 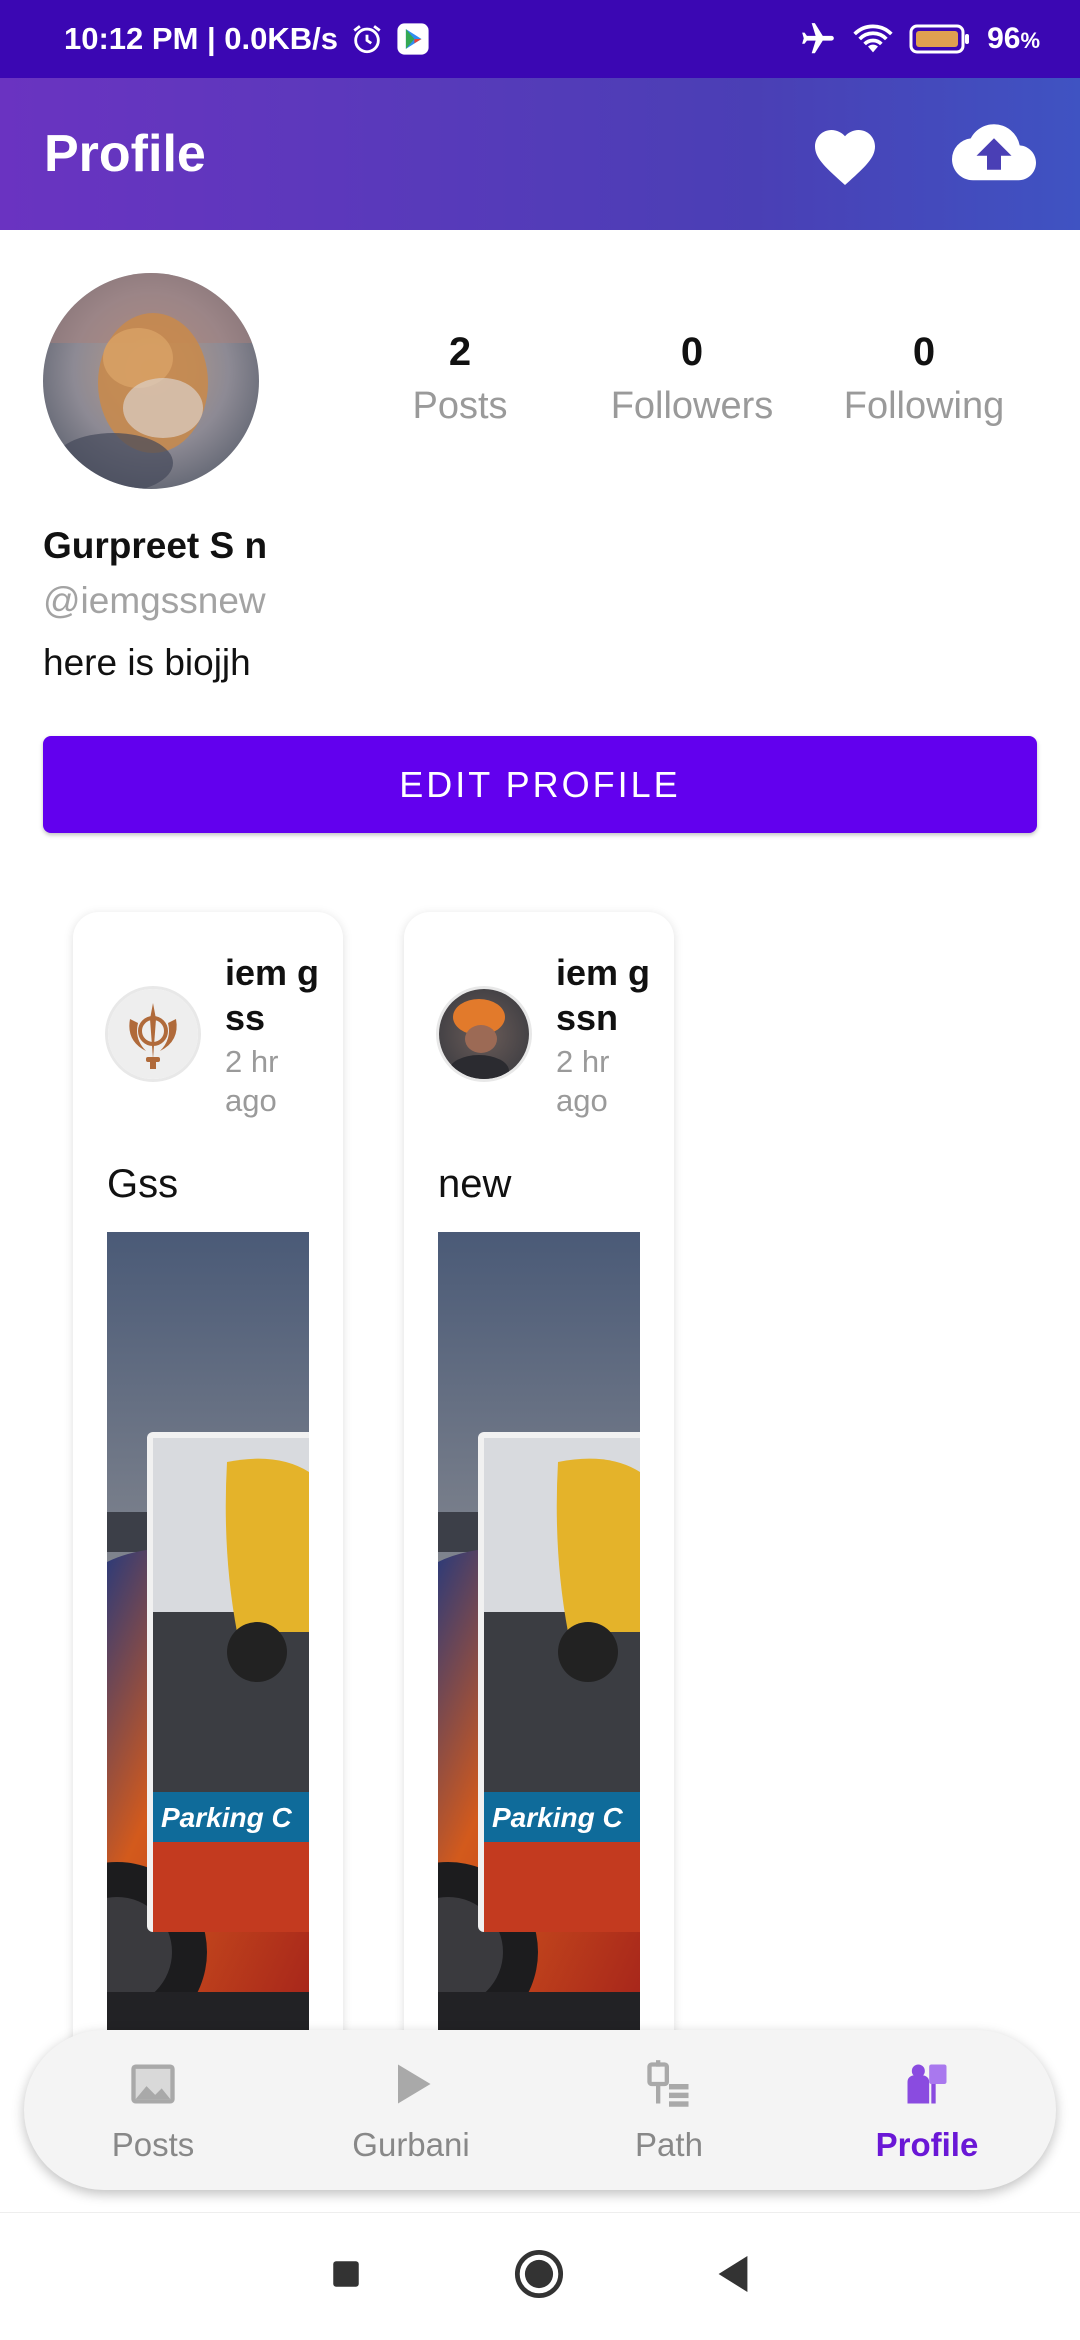 I want to click on stat-value: 2, so click(x=460, y=352).